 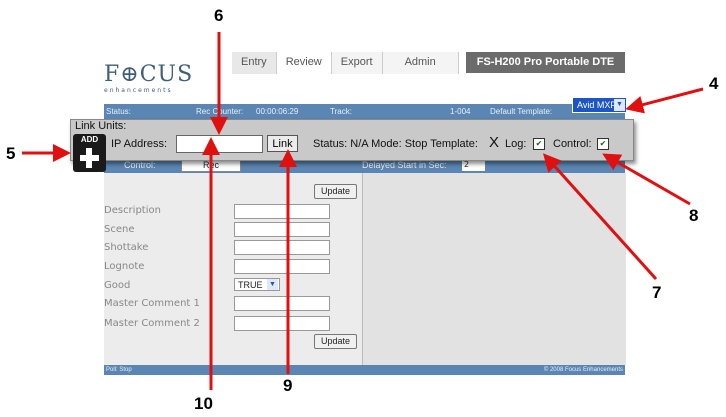 I want to click on callout-7: 7, so click(x=657, y=292).